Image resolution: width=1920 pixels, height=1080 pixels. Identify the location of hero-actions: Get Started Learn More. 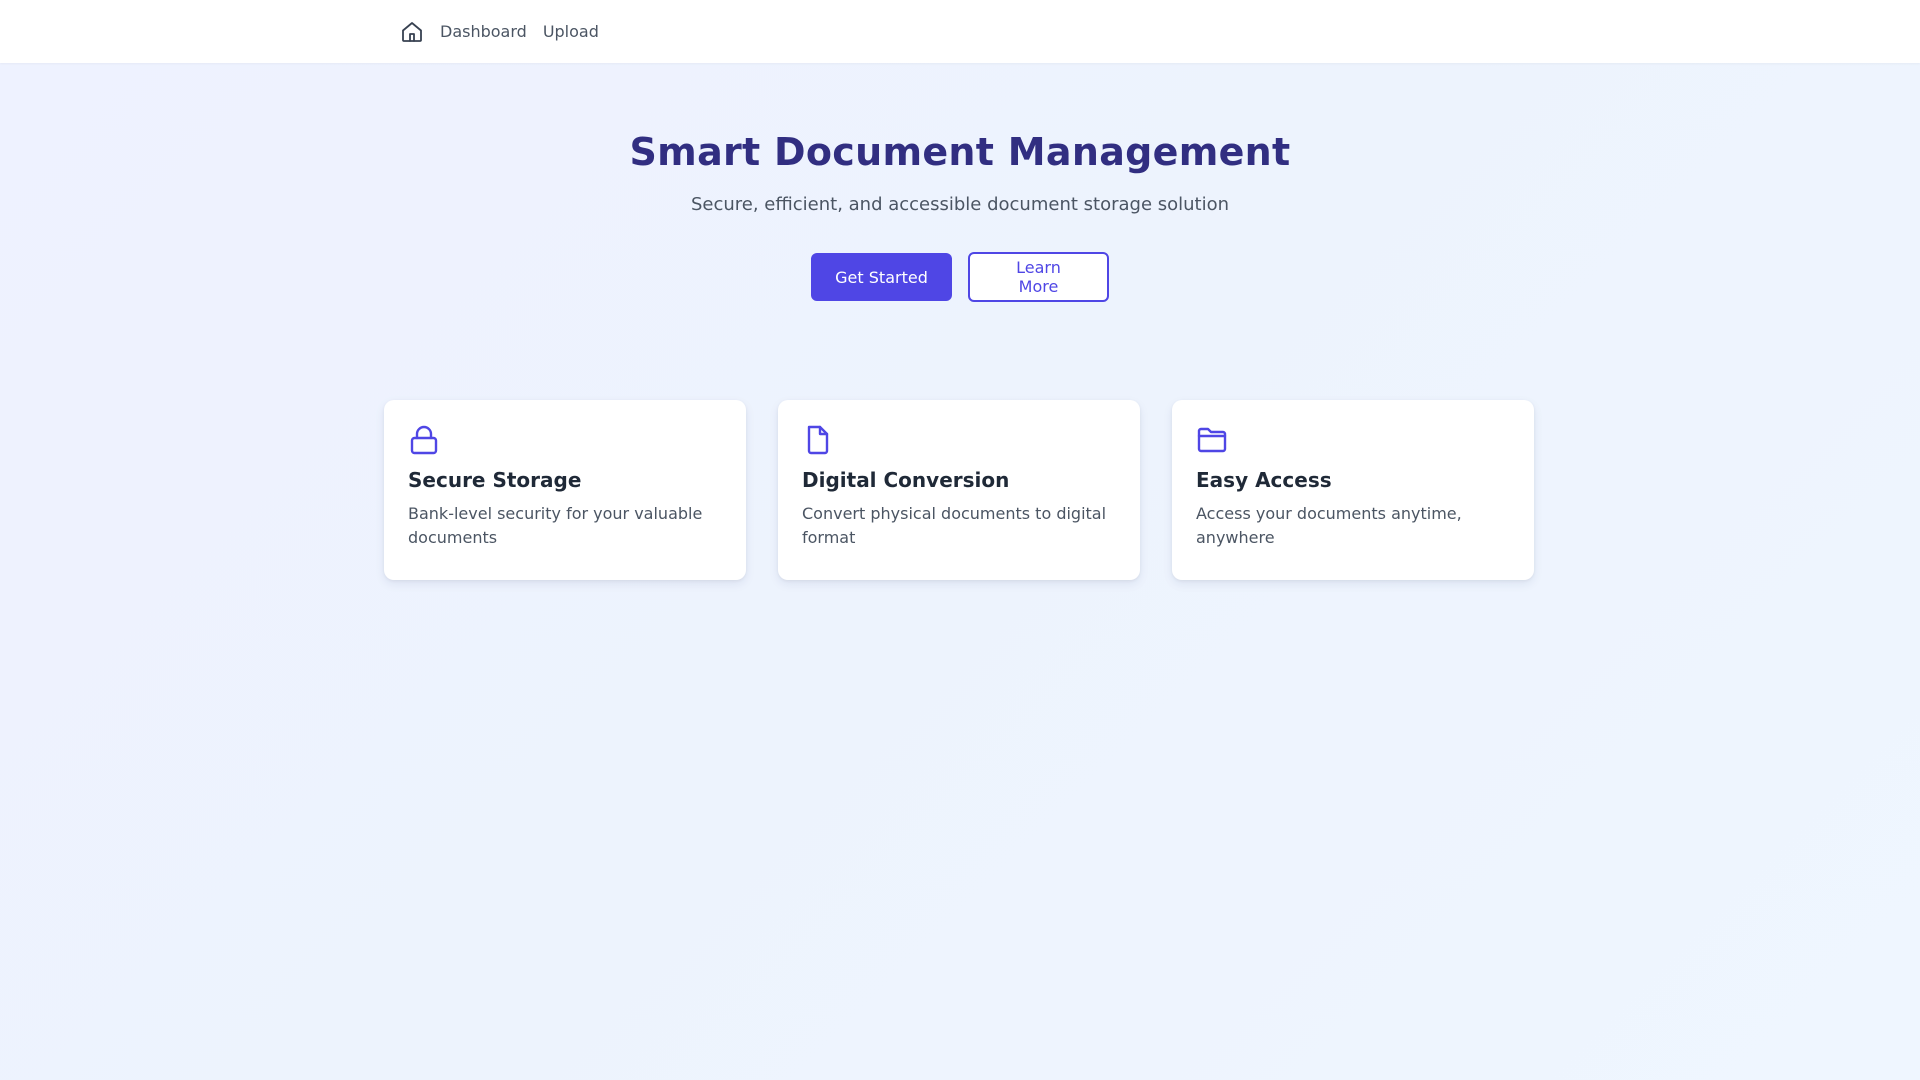
(960, 277).